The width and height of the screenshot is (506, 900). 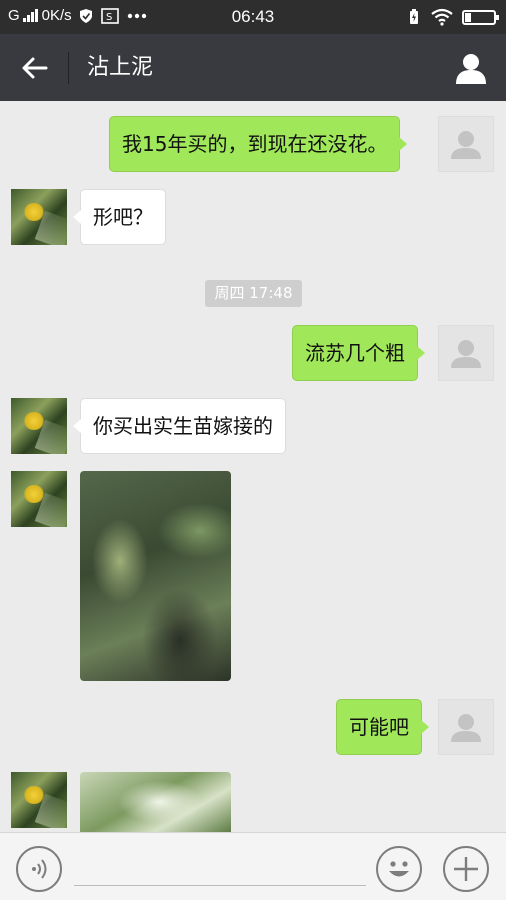 I want to click on battery-icon, so click(x=480, y=17).